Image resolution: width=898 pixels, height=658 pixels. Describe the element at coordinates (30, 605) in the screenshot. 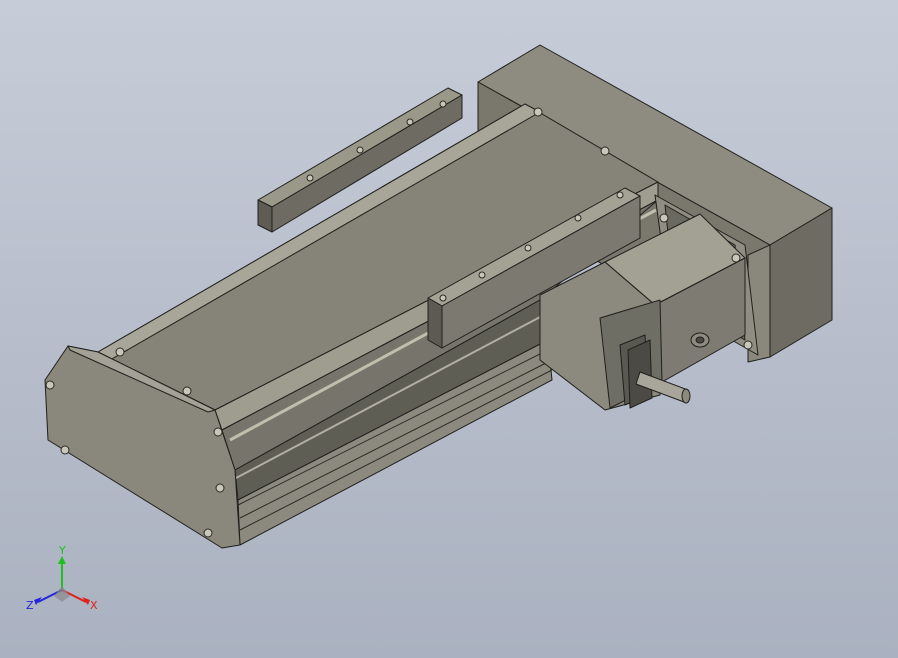

I see `z-axis-label: Z` at that location.